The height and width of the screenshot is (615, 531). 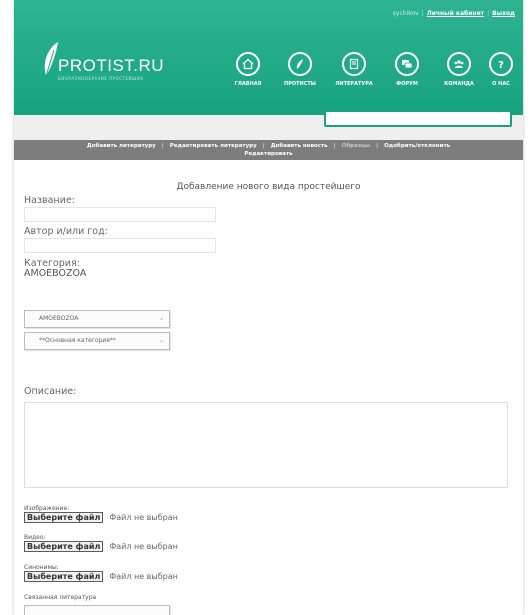 I want to click on nav-label: ЛИТЕРАТУРА, so click(x=354, y=84).